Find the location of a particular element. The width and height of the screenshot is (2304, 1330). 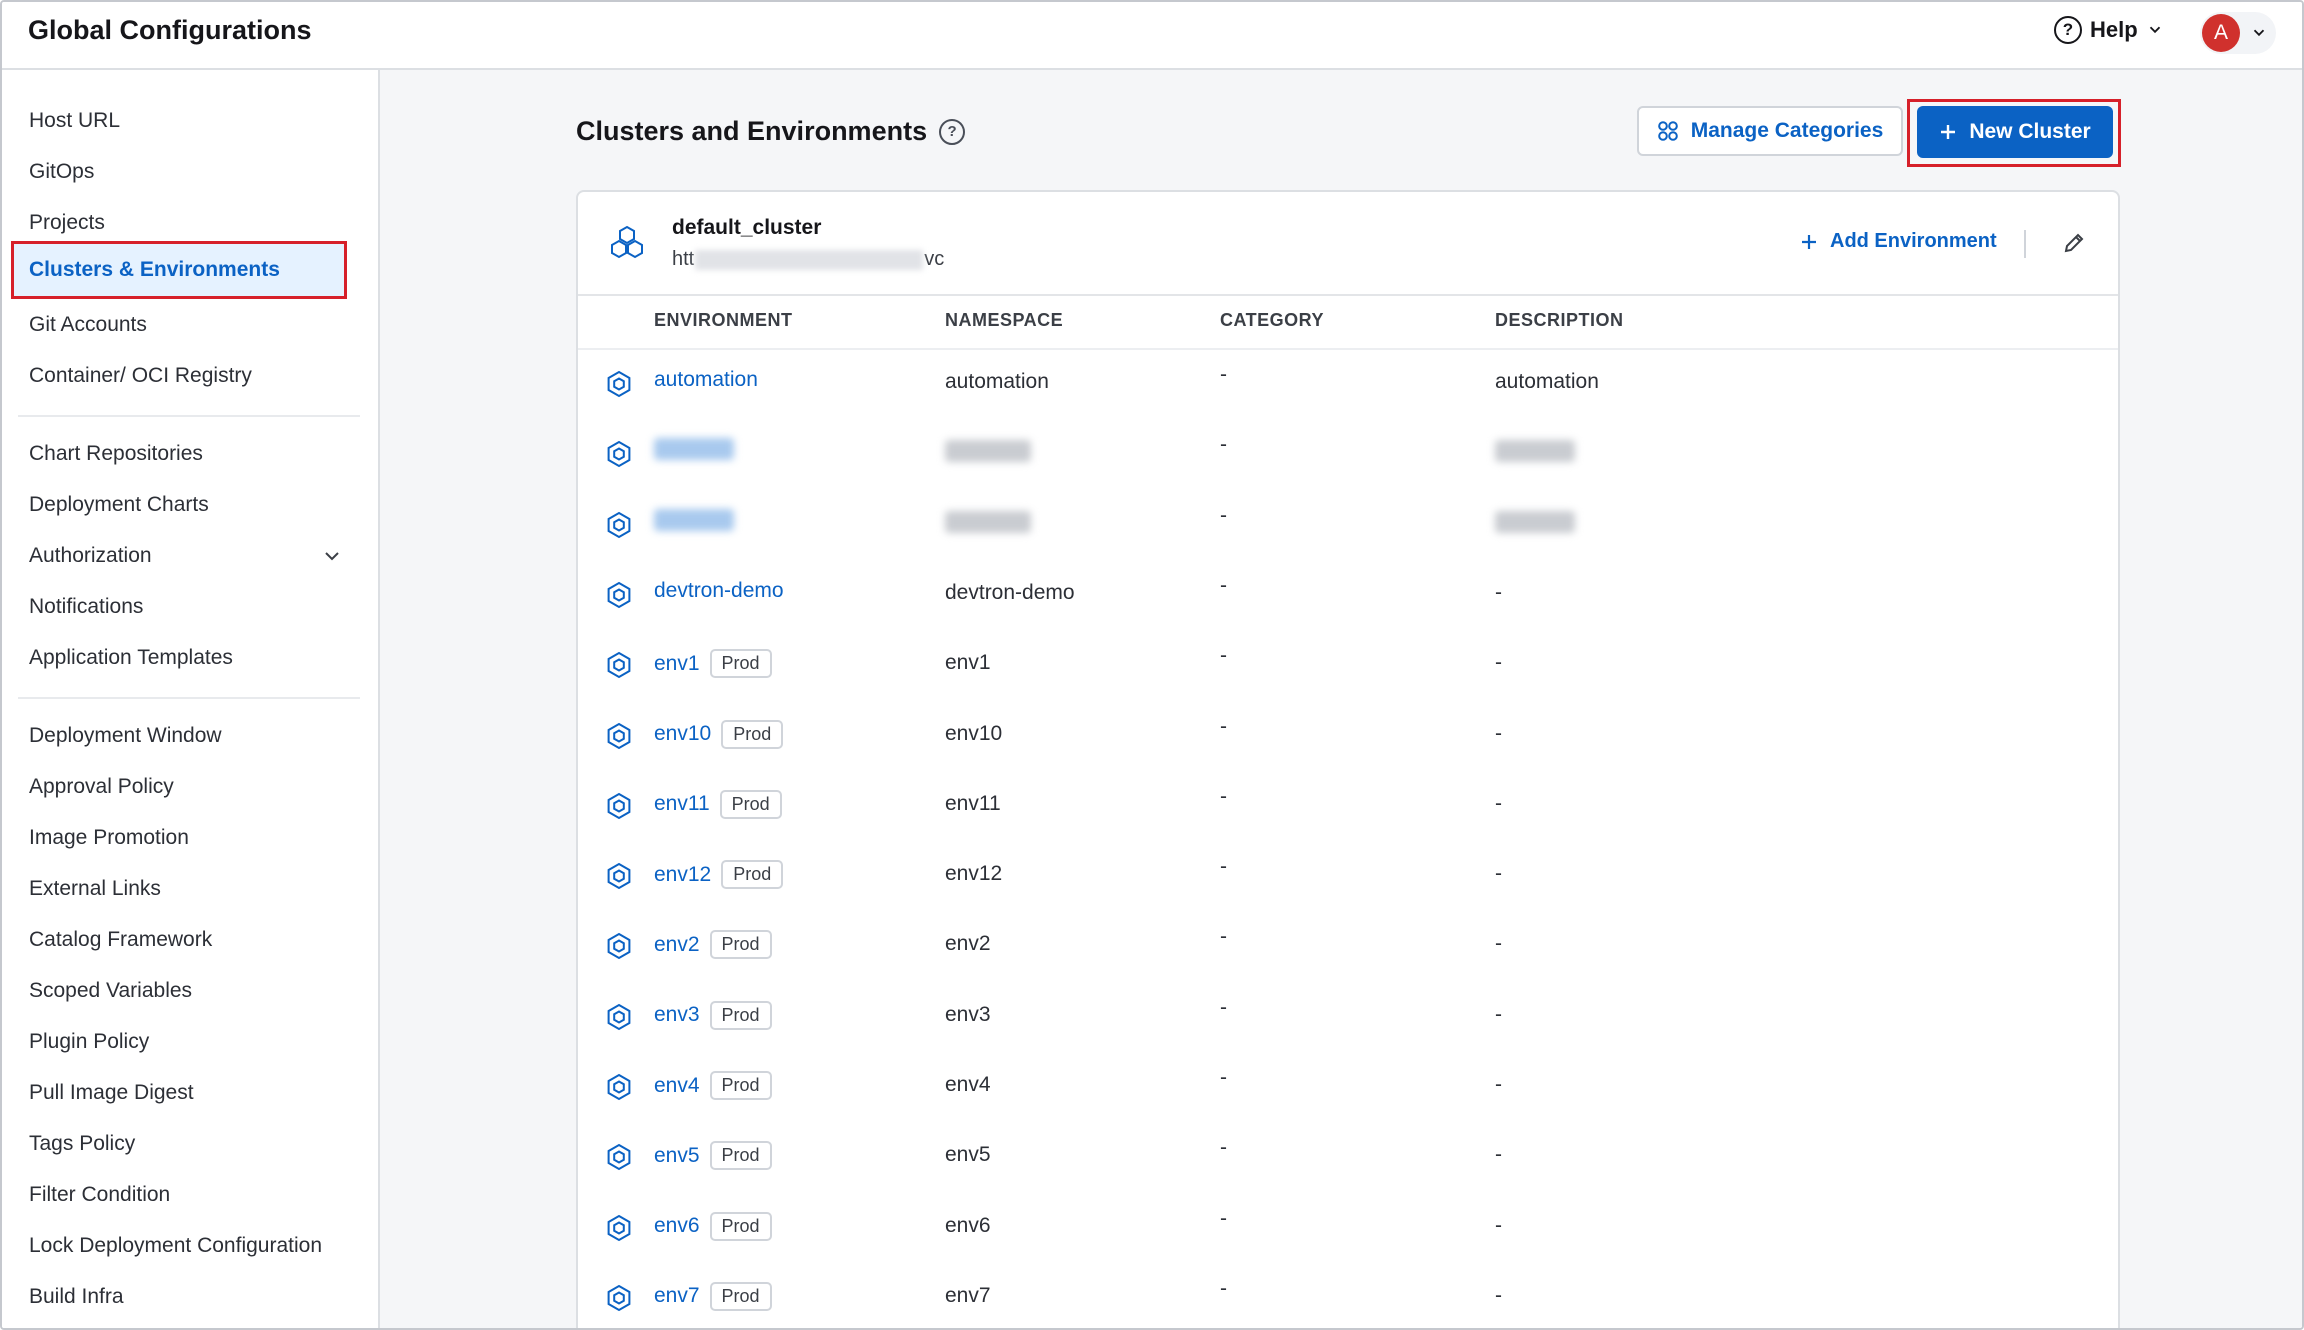

namespace-value: devtron-demo is located at coordinates (1010, 592).